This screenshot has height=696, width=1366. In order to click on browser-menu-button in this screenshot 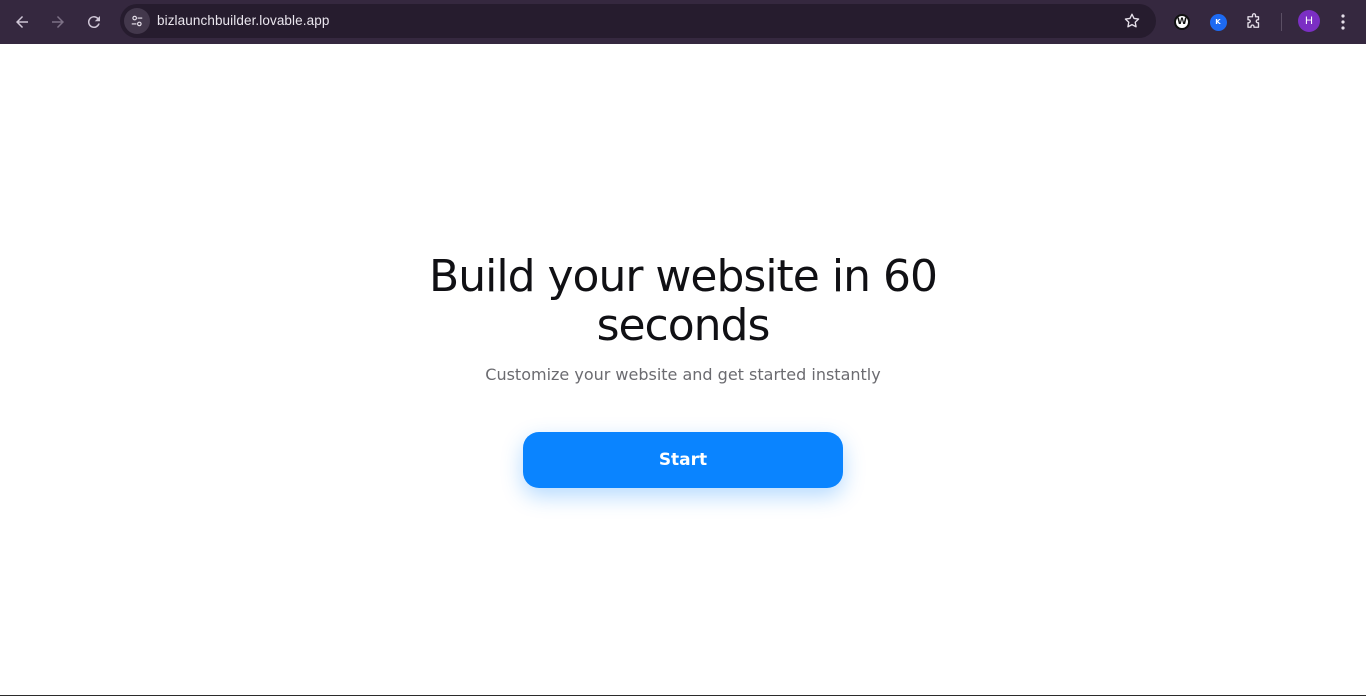, I will do `click(1343, 22)`.